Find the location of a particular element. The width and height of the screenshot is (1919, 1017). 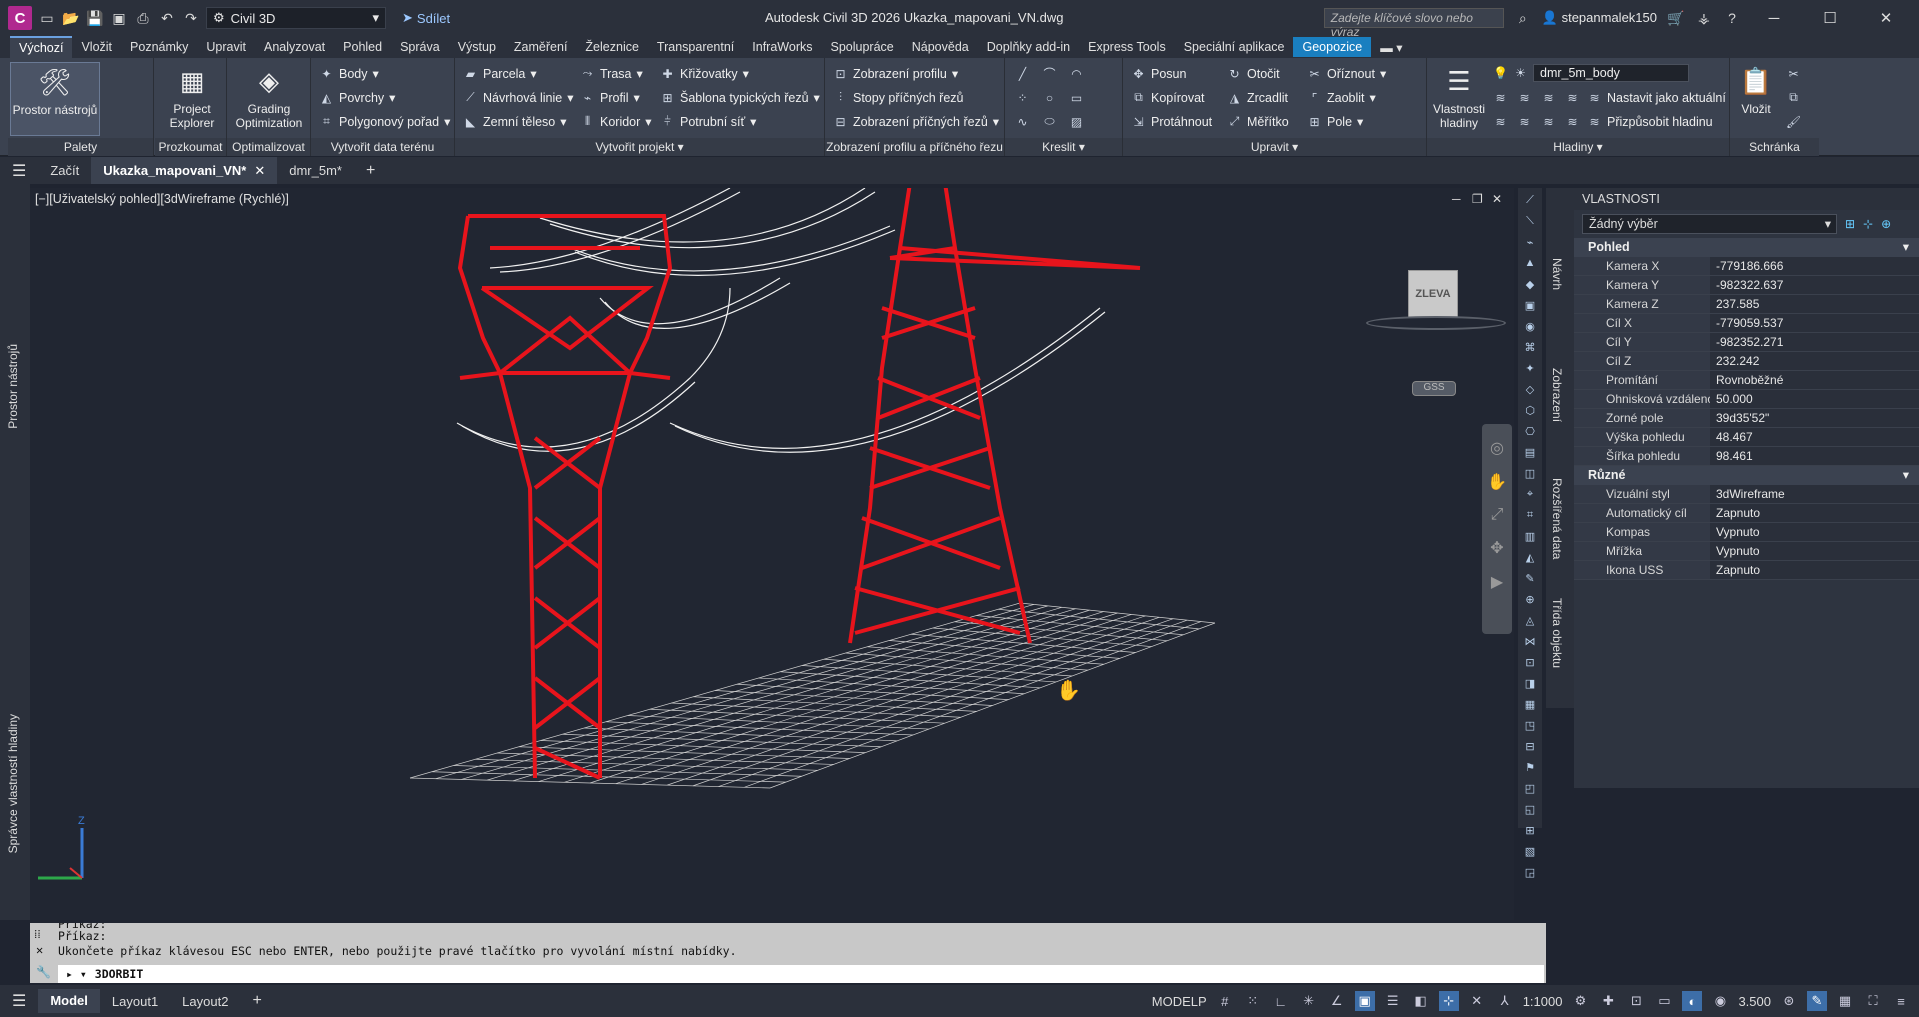

property-row: Ikona USS Zapnuto is located at coordinates (1746, 570).